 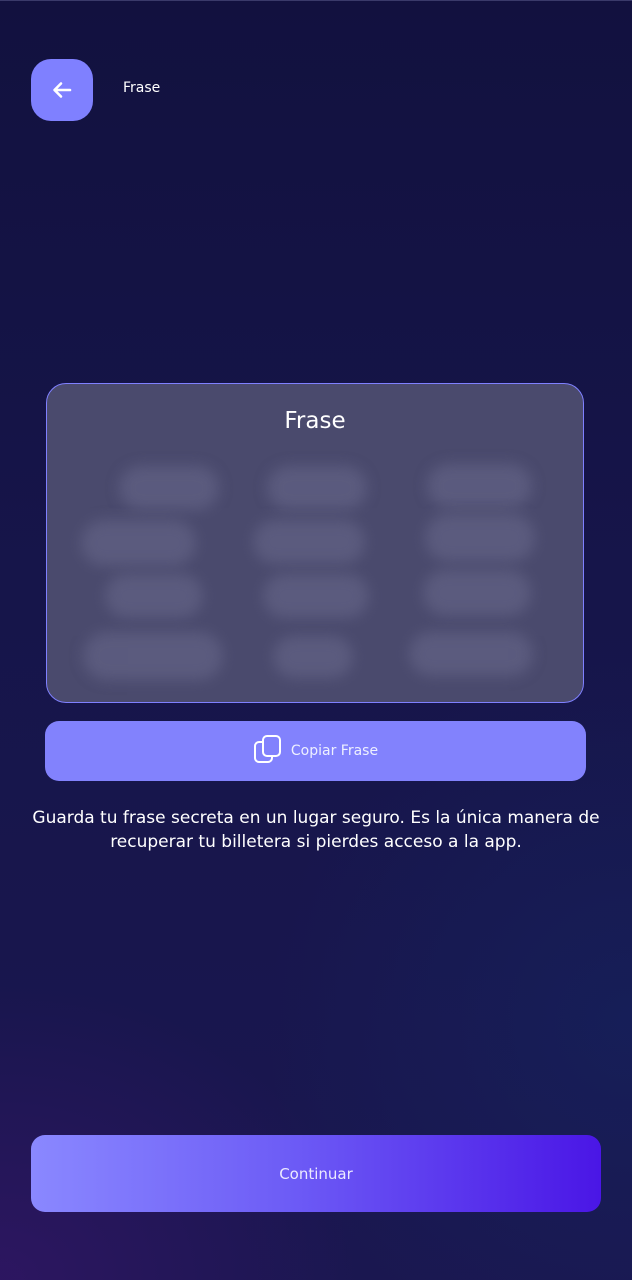 What do you see at coordinates (316, 0) in the screenshot?
I see `status-divider` at bounding box center [316, 0].